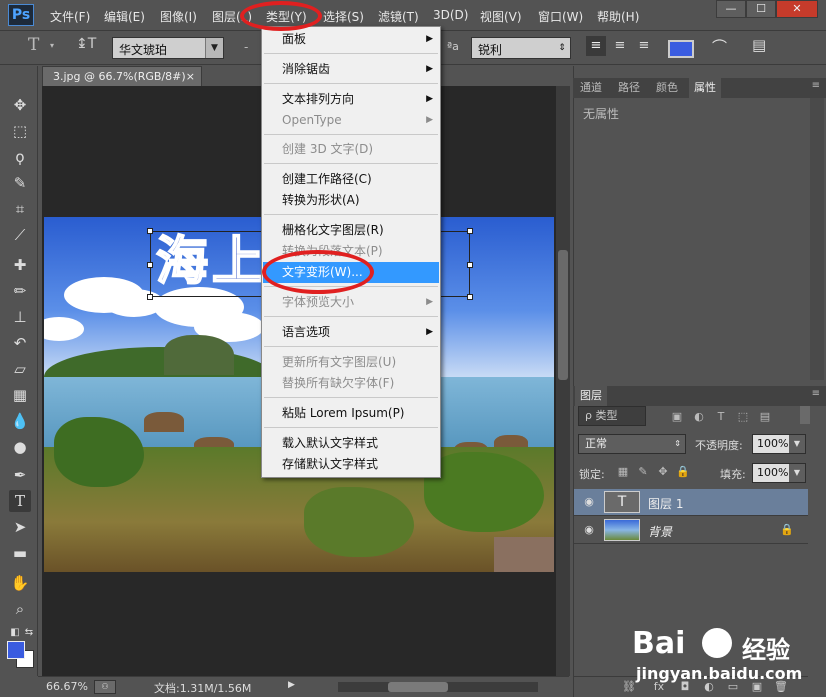  What do you see at coordinates (20, 317) in the screenshot?
I see `clone-stamp-tool-icon: ⊥` at bounding box center [20, 317].